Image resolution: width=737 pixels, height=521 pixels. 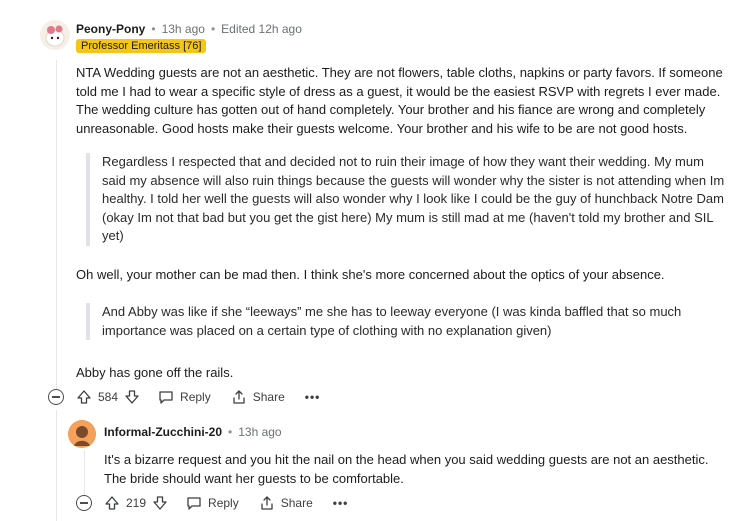 I want to click on reply-thread-line, so click(x=84, y=472).